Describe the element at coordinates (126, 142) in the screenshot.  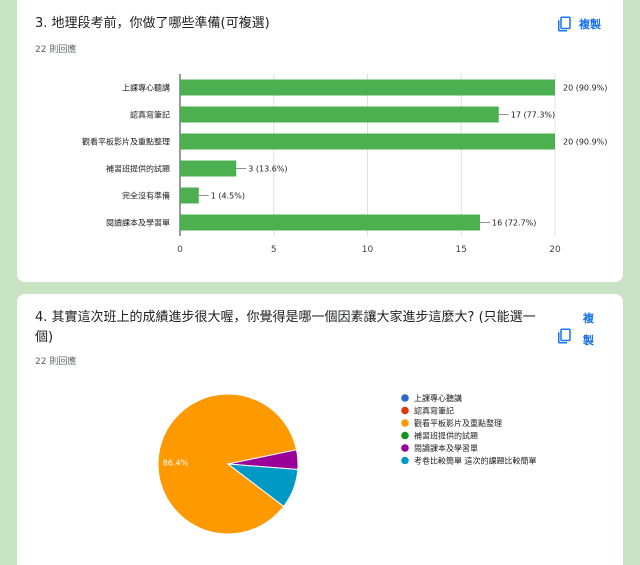
I see `category-label: 觀看平板影片及重點整理` at that location.